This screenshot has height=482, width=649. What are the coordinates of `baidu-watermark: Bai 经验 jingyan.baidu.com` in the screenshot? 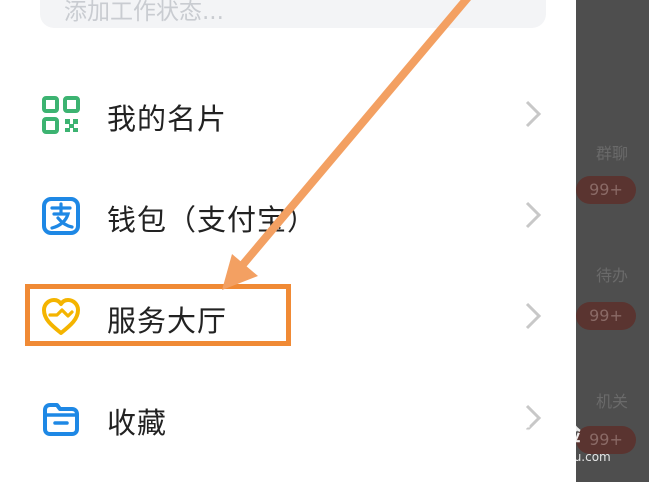 It's located at (559, 444).